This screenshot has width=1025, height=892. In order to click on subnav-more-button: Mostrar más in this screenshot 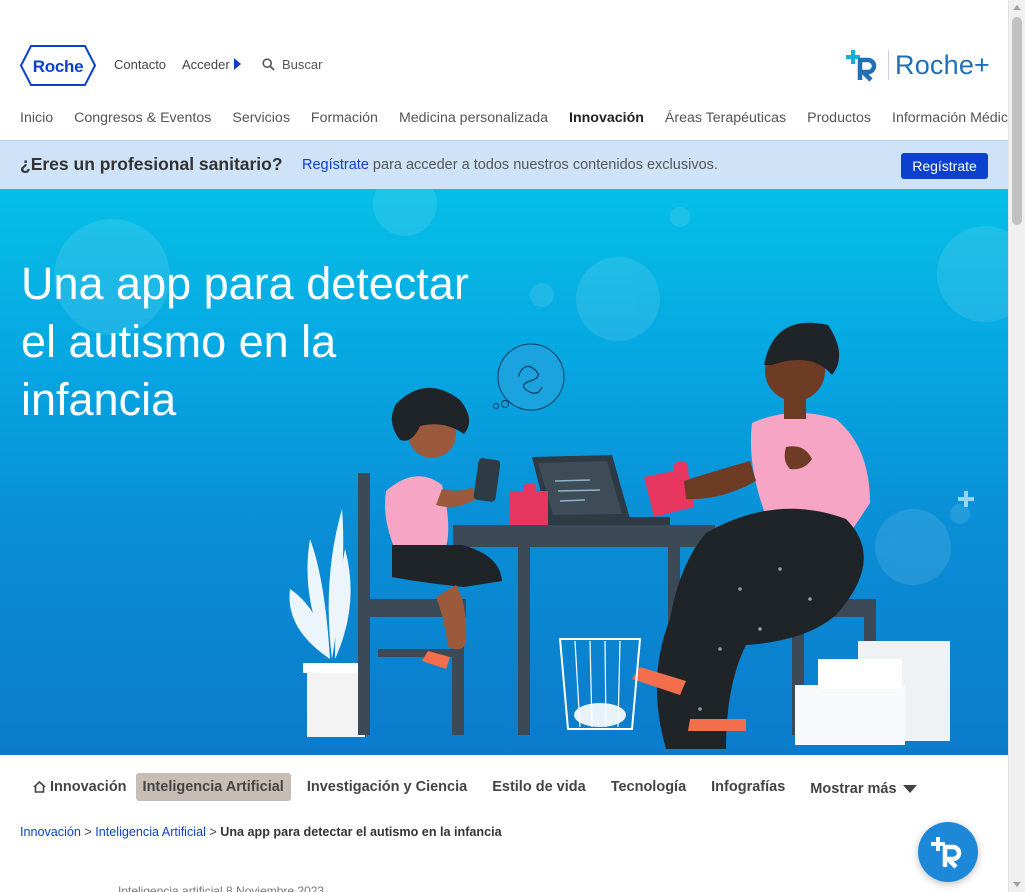, I will do `click(863, 788)`.